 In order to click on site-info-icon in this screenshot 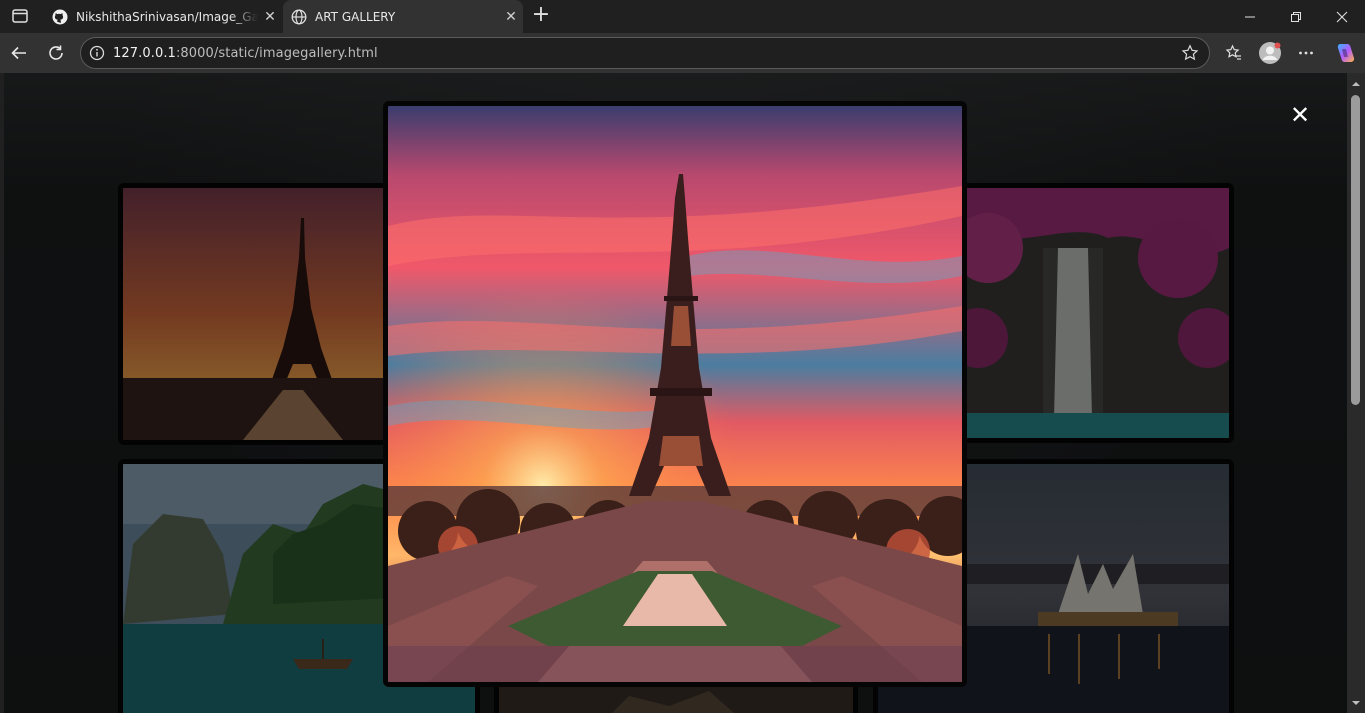, I will do `click(97, 53)`.